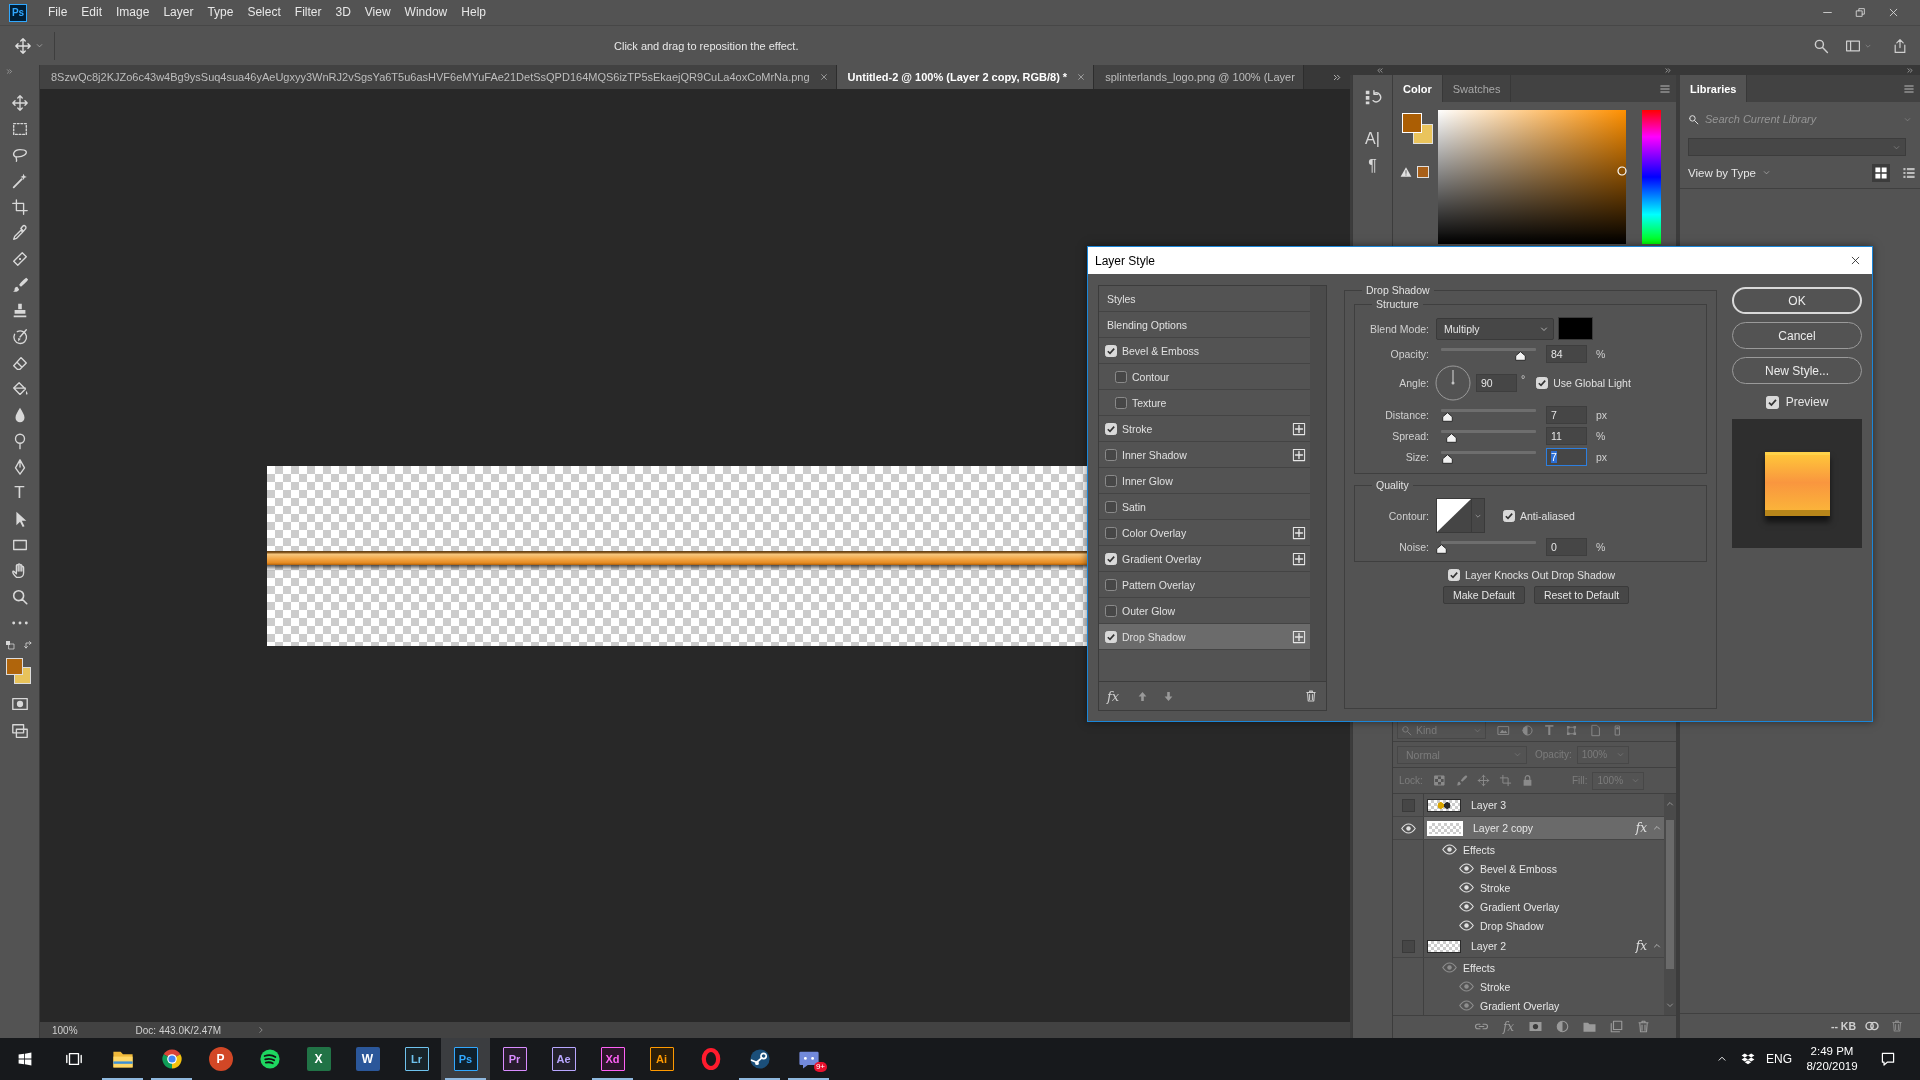 The height and width of the screenshot is (1080, 1920). I want to click on style-list-item: Stroke, so click(1204, 429).